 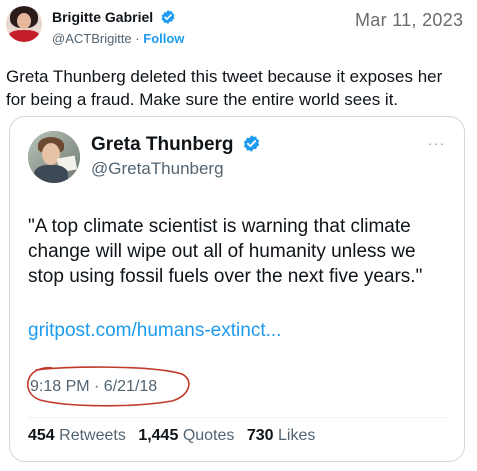 I want to click on author-name: Brigitte Gabriel, so click(x=102, y=17).